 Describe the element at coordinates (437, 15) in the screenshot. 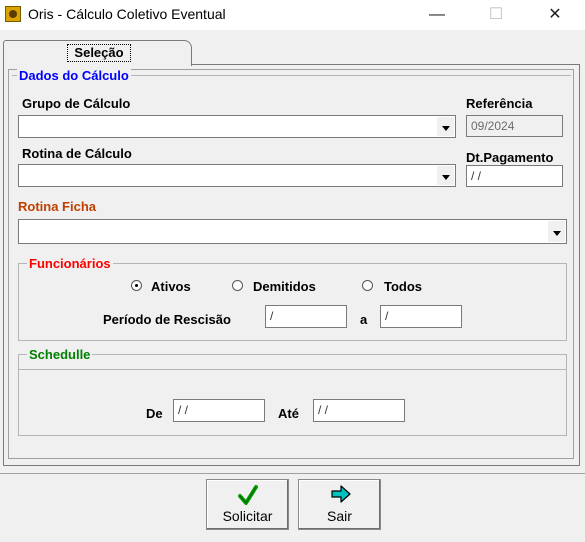

I see `minimize-button: —` at that location.